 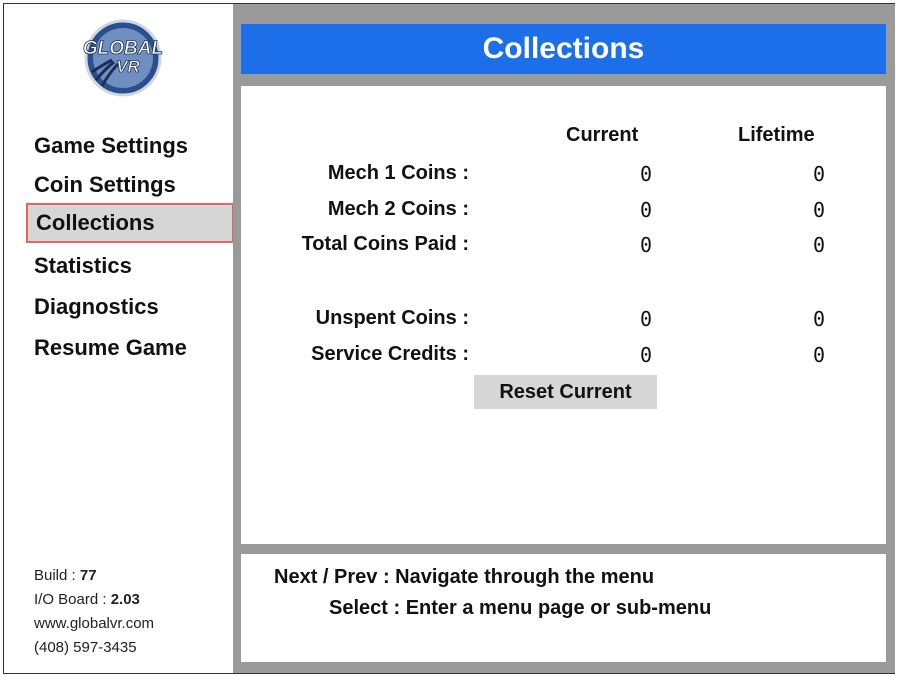 What do you see at coordinates (131, 348) in the screenshot?
I see `menu-item-resume-game: Resume Game` at bounding box center [131, 348].